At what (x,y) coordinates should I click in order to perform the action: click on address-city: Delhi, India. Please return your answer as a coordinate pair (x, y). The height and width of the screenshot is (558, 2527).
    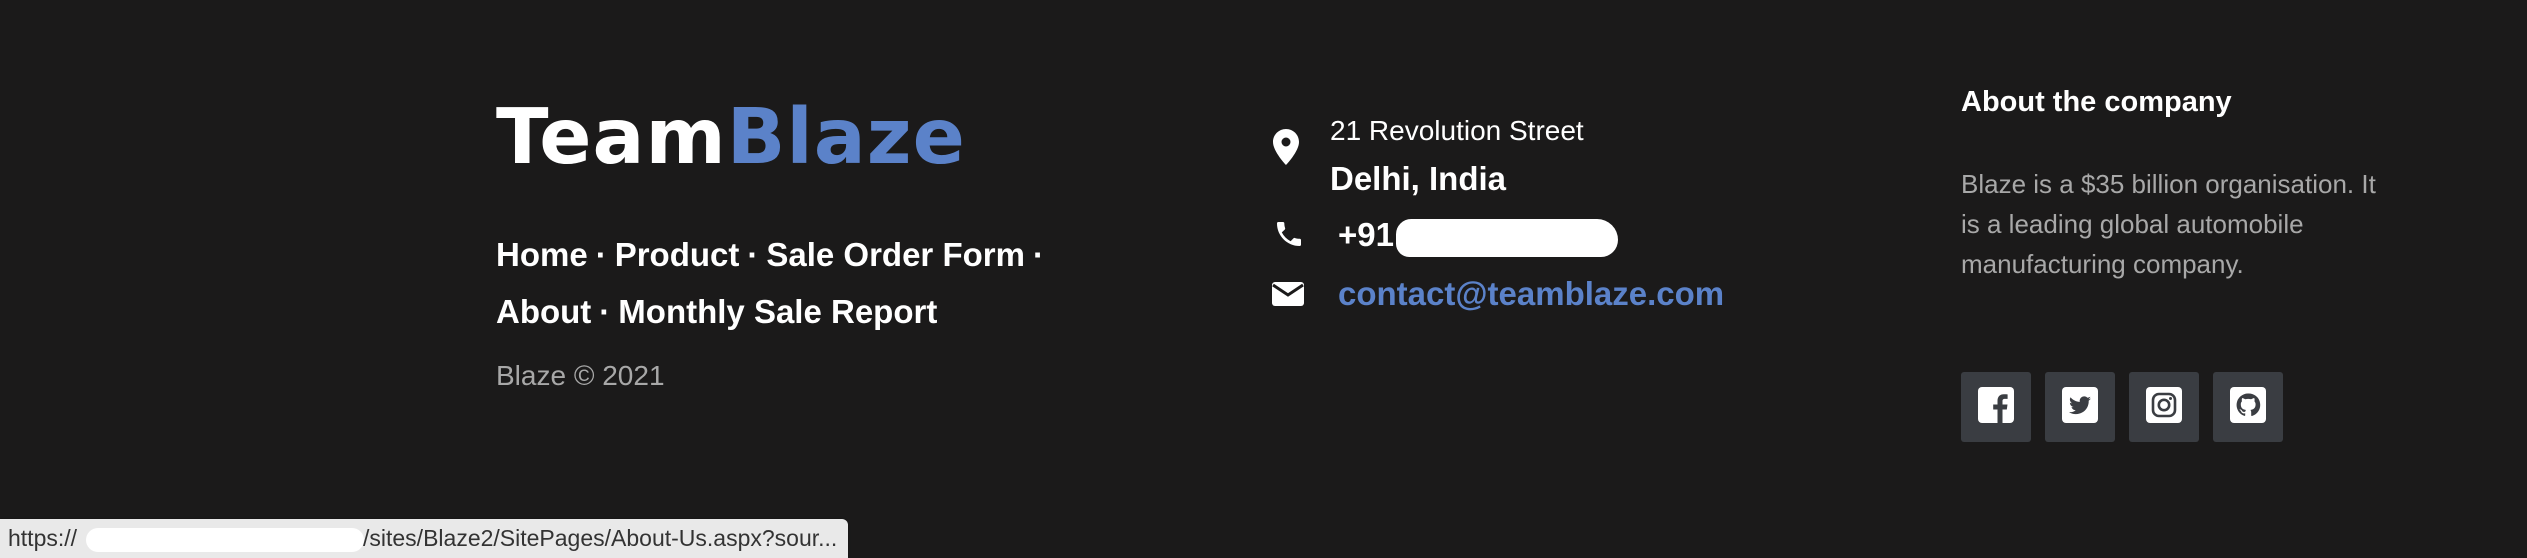
    Looking at the image, I should click on (1418, 178).